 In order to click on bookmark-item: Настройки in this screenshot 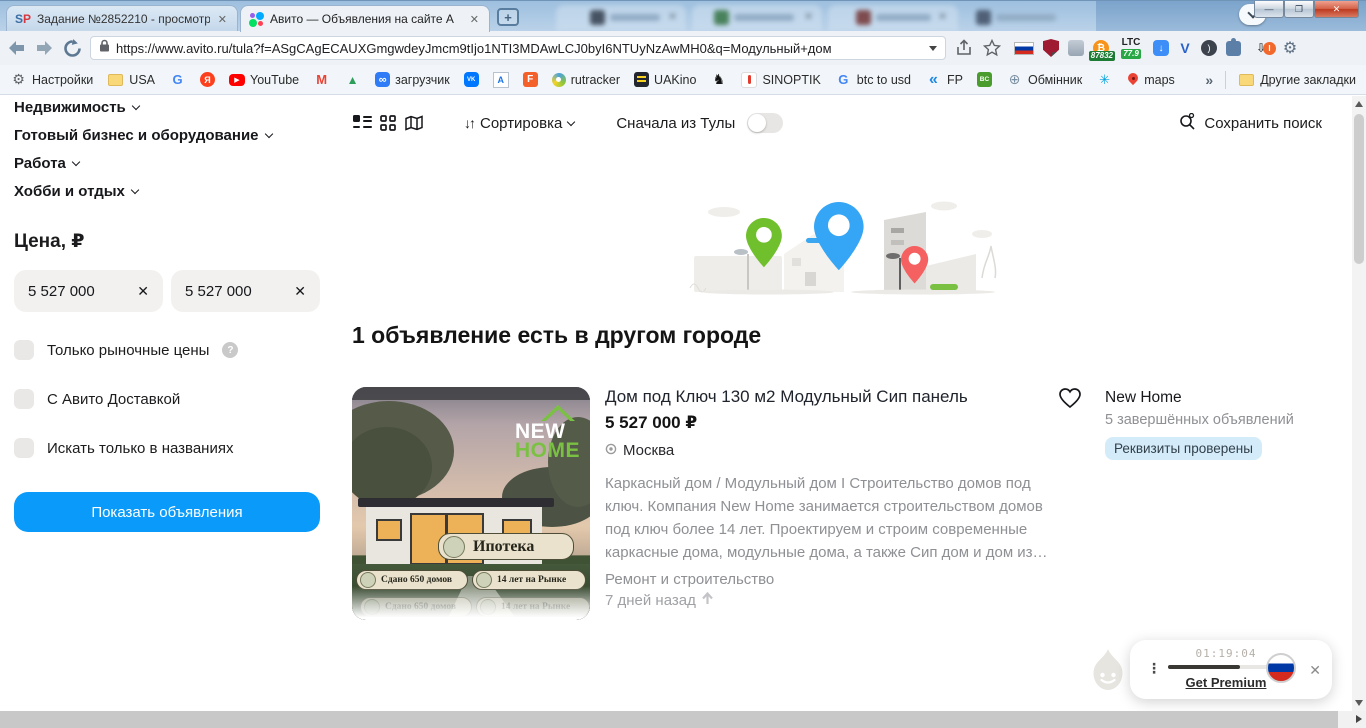, I will do `click(51, 80)`.